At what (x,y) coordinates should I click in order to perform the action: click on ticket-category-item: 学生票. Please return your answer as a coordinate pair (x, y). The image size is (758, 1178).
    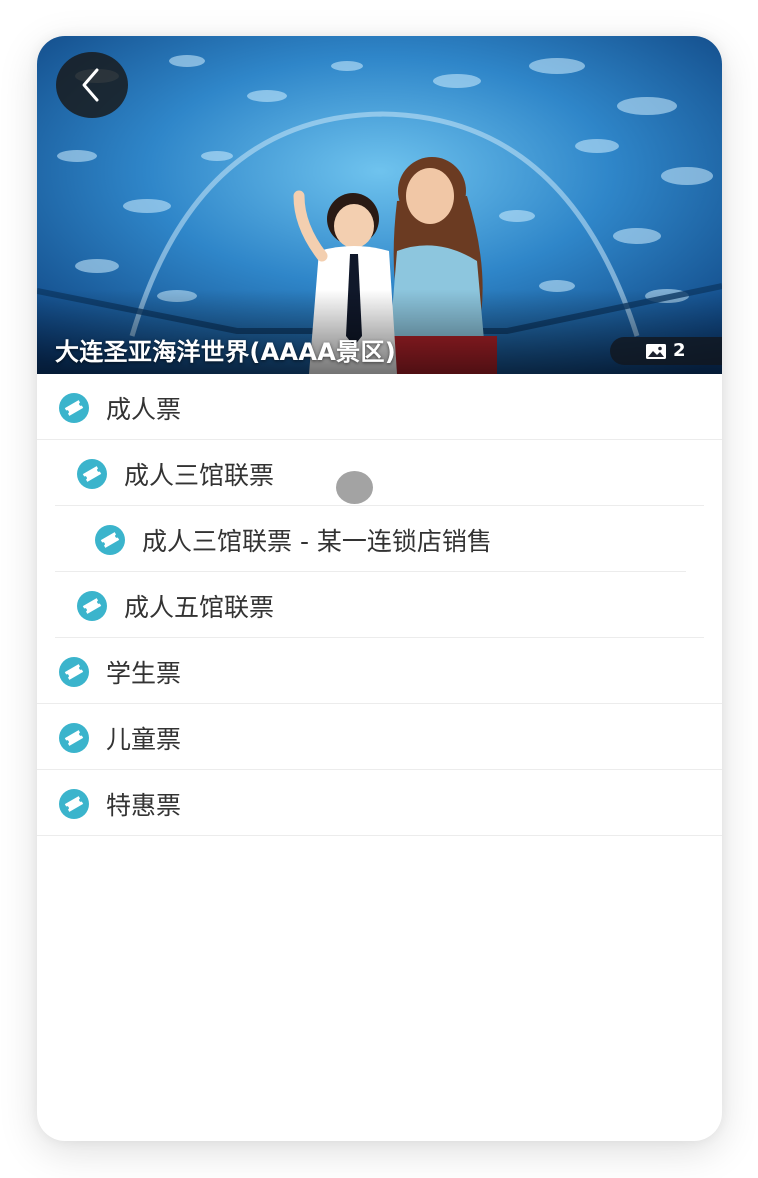
    Looking at the image, I should click on (379, 671).